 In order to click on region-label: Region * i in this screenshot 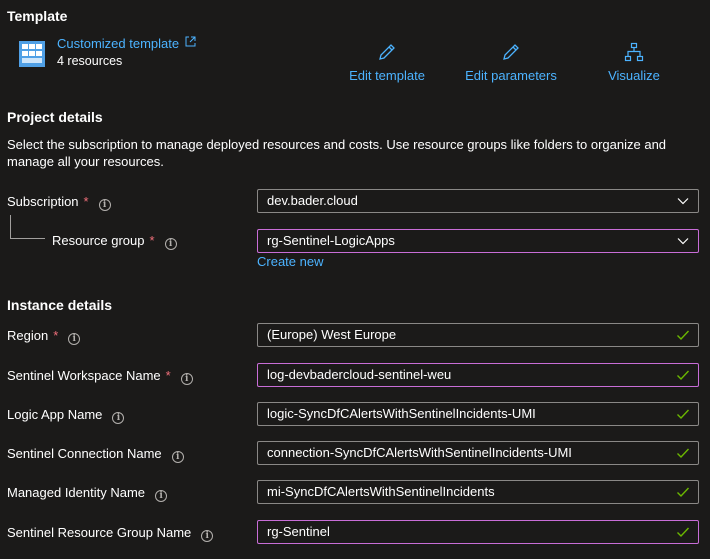, I will do `click(44, 336)`.